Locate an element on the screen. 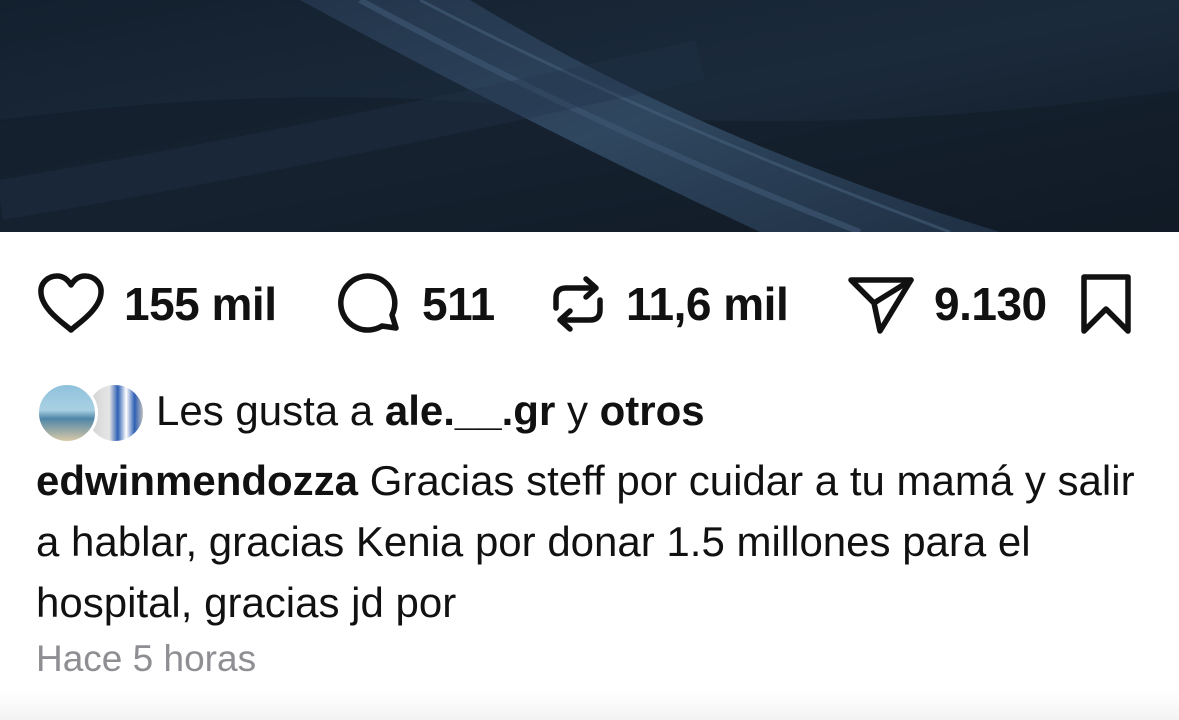 This screenshot has height=720, width=1179. caption-username: edwinmendozza is located at coordinates (197, 480).